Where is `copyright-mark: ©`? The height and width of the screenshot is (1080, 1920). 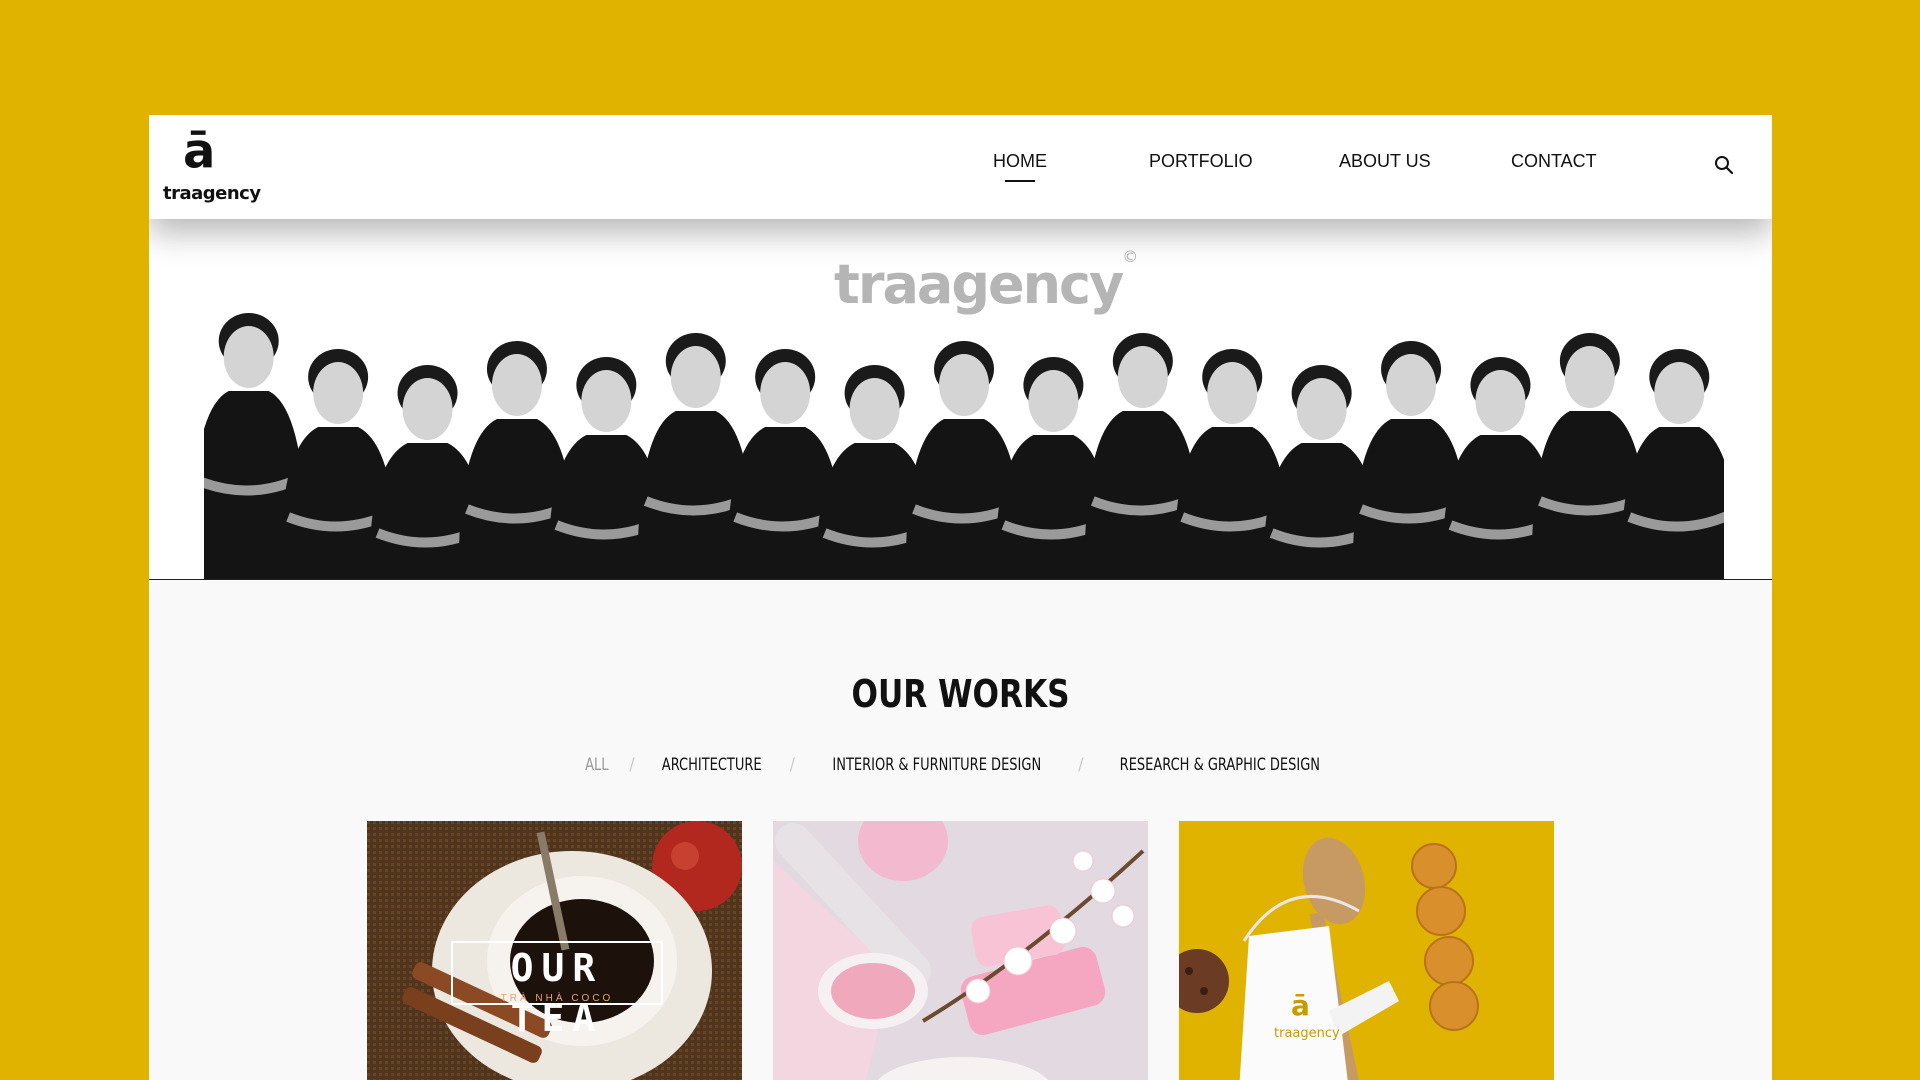
copyright-mark: © is located at coordinates (1130, 256).